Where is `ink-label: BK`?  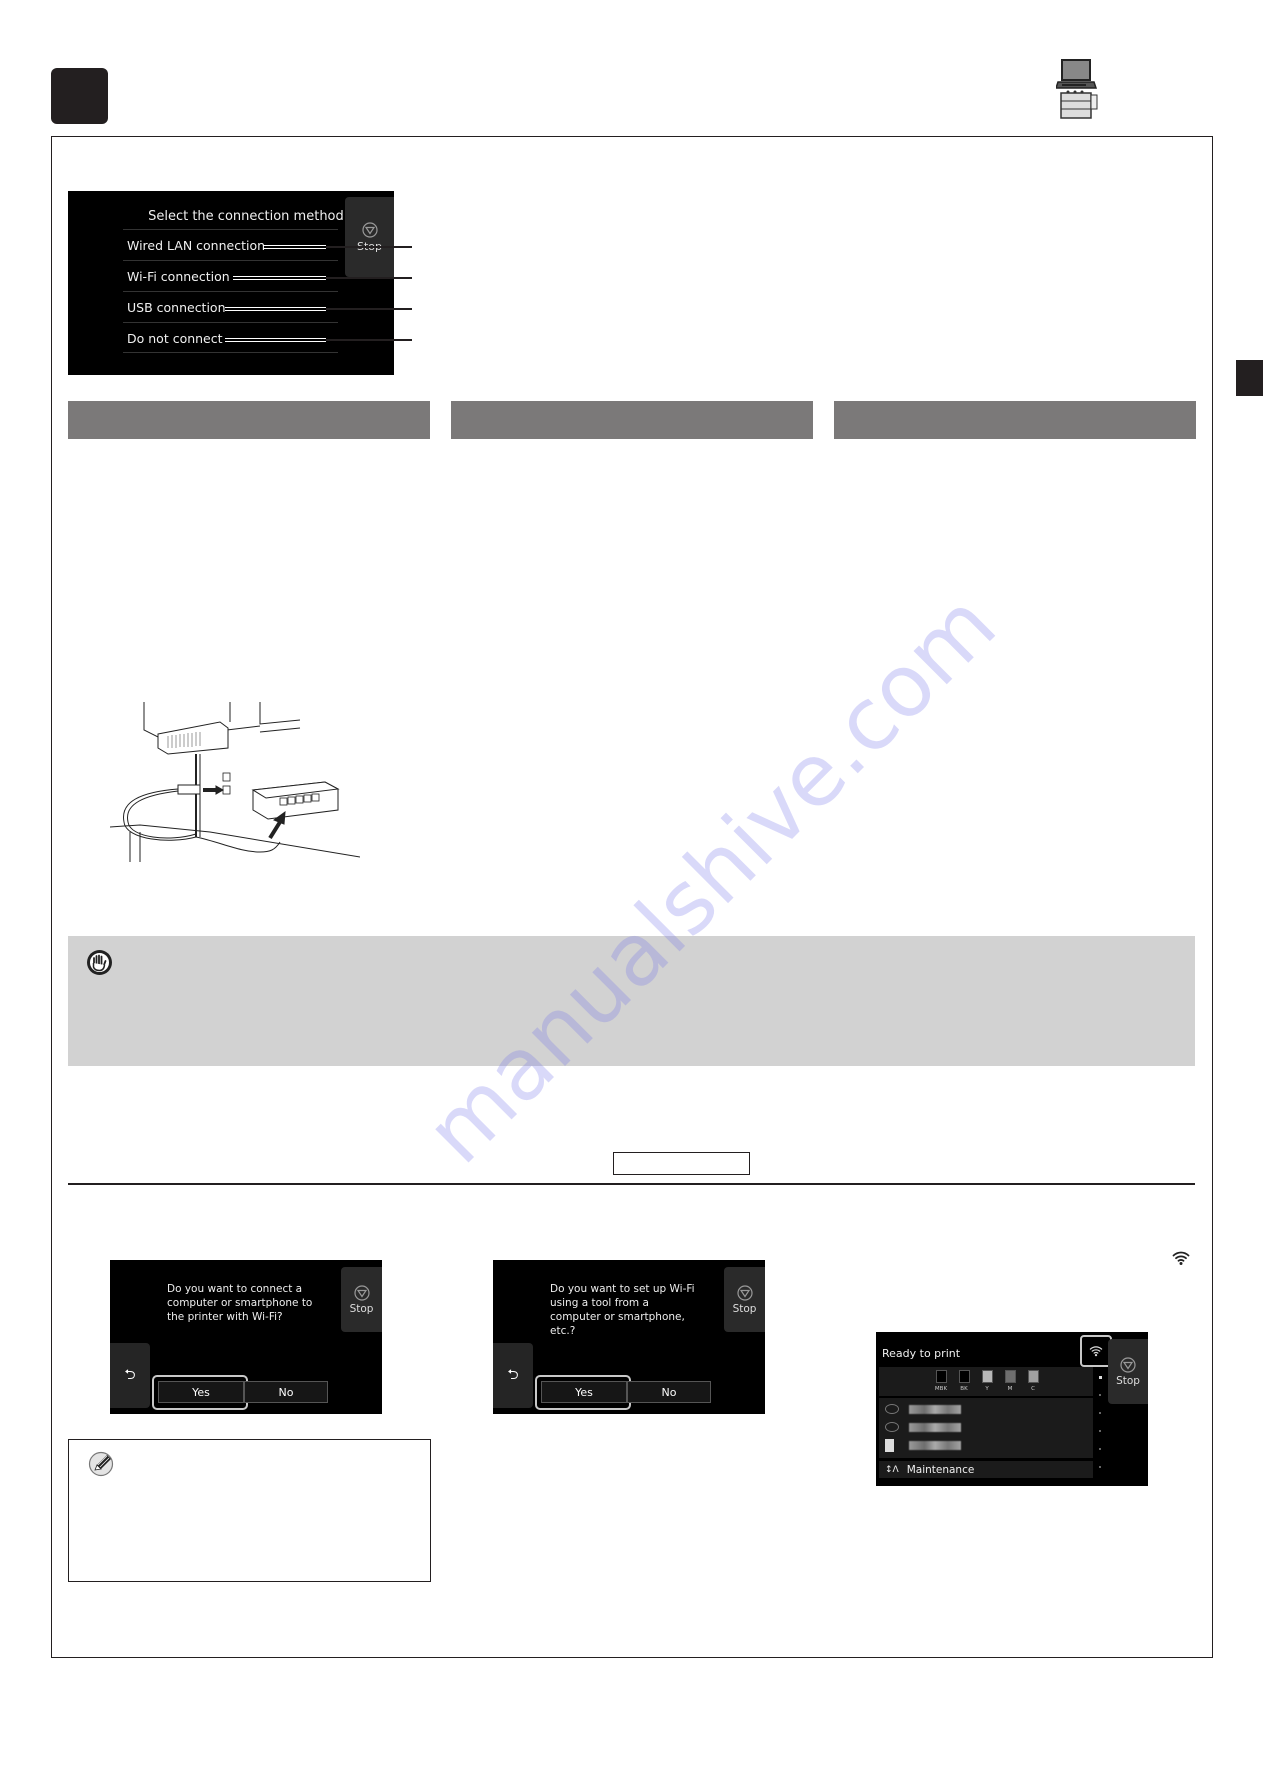
ink-label: BK is located at coordinates (964, 1389).